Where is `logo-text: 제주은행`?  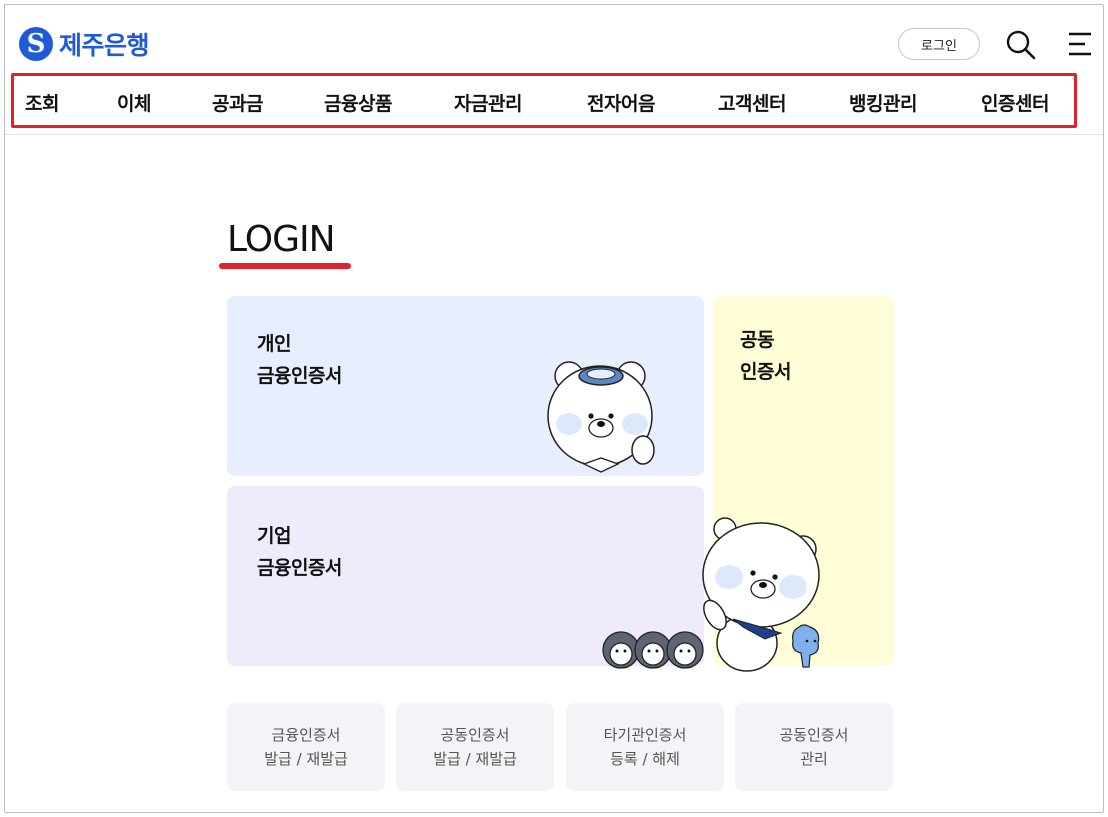 logo-text: 제주은행 is located at coordinates (104, 45).